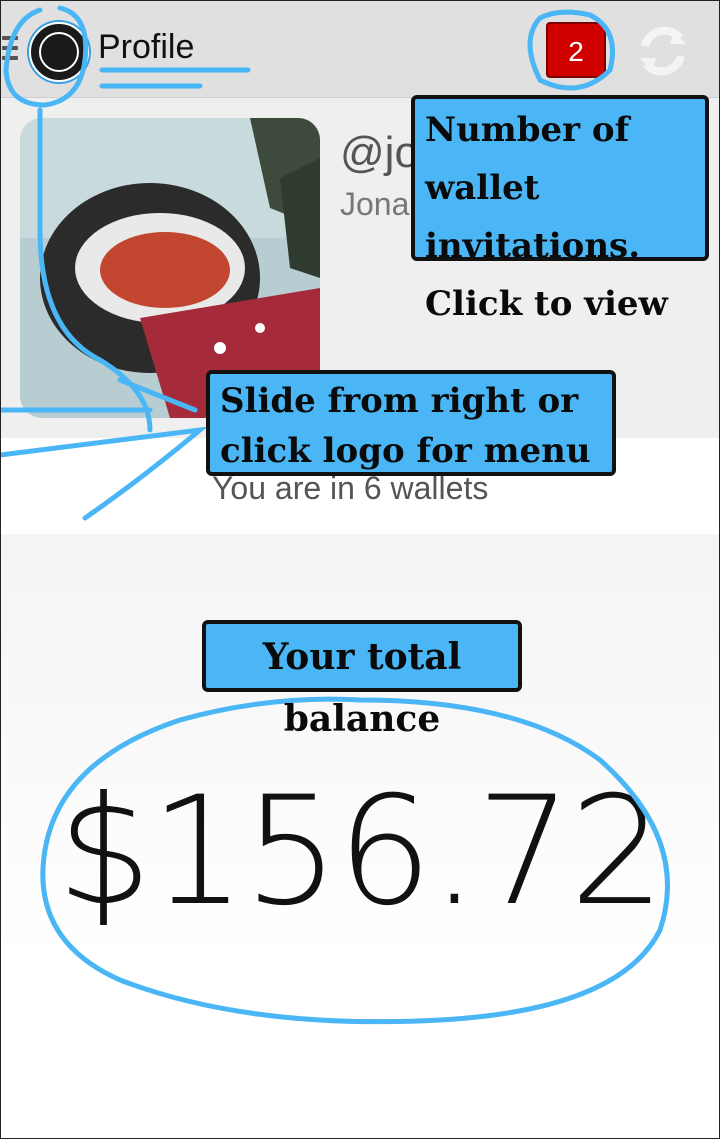 Image resolution: width=720 pixels, height=1139 pixels. I want to click on refresh-icon, so click(663, 51).